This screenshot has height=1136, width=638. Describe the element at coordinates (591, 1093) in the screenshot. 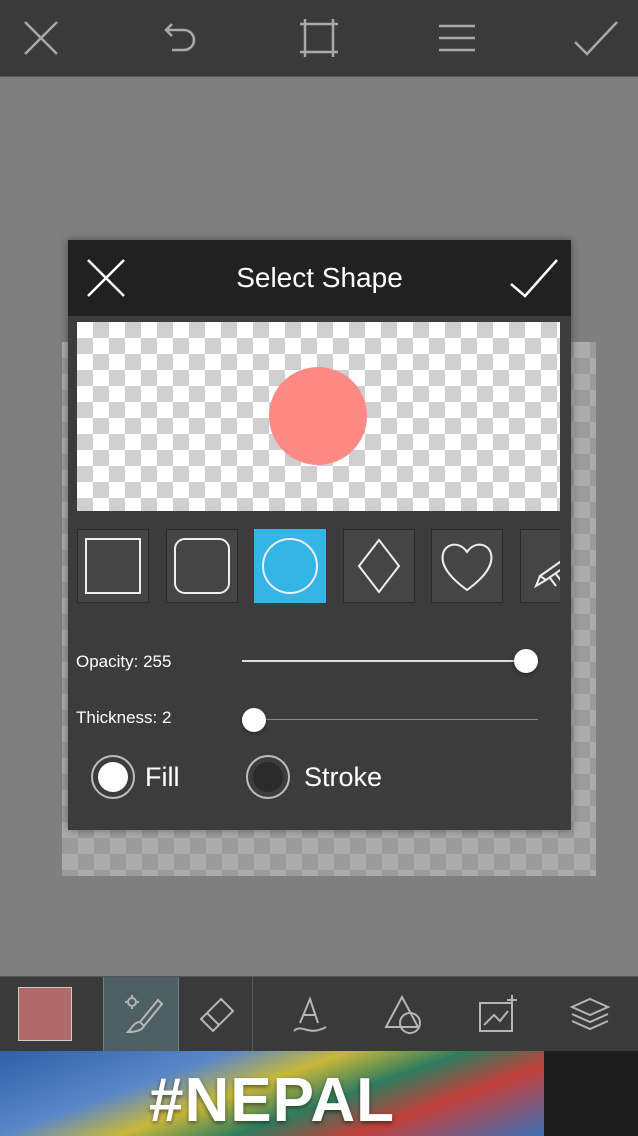

I see `ad-banner-filler` at that location.